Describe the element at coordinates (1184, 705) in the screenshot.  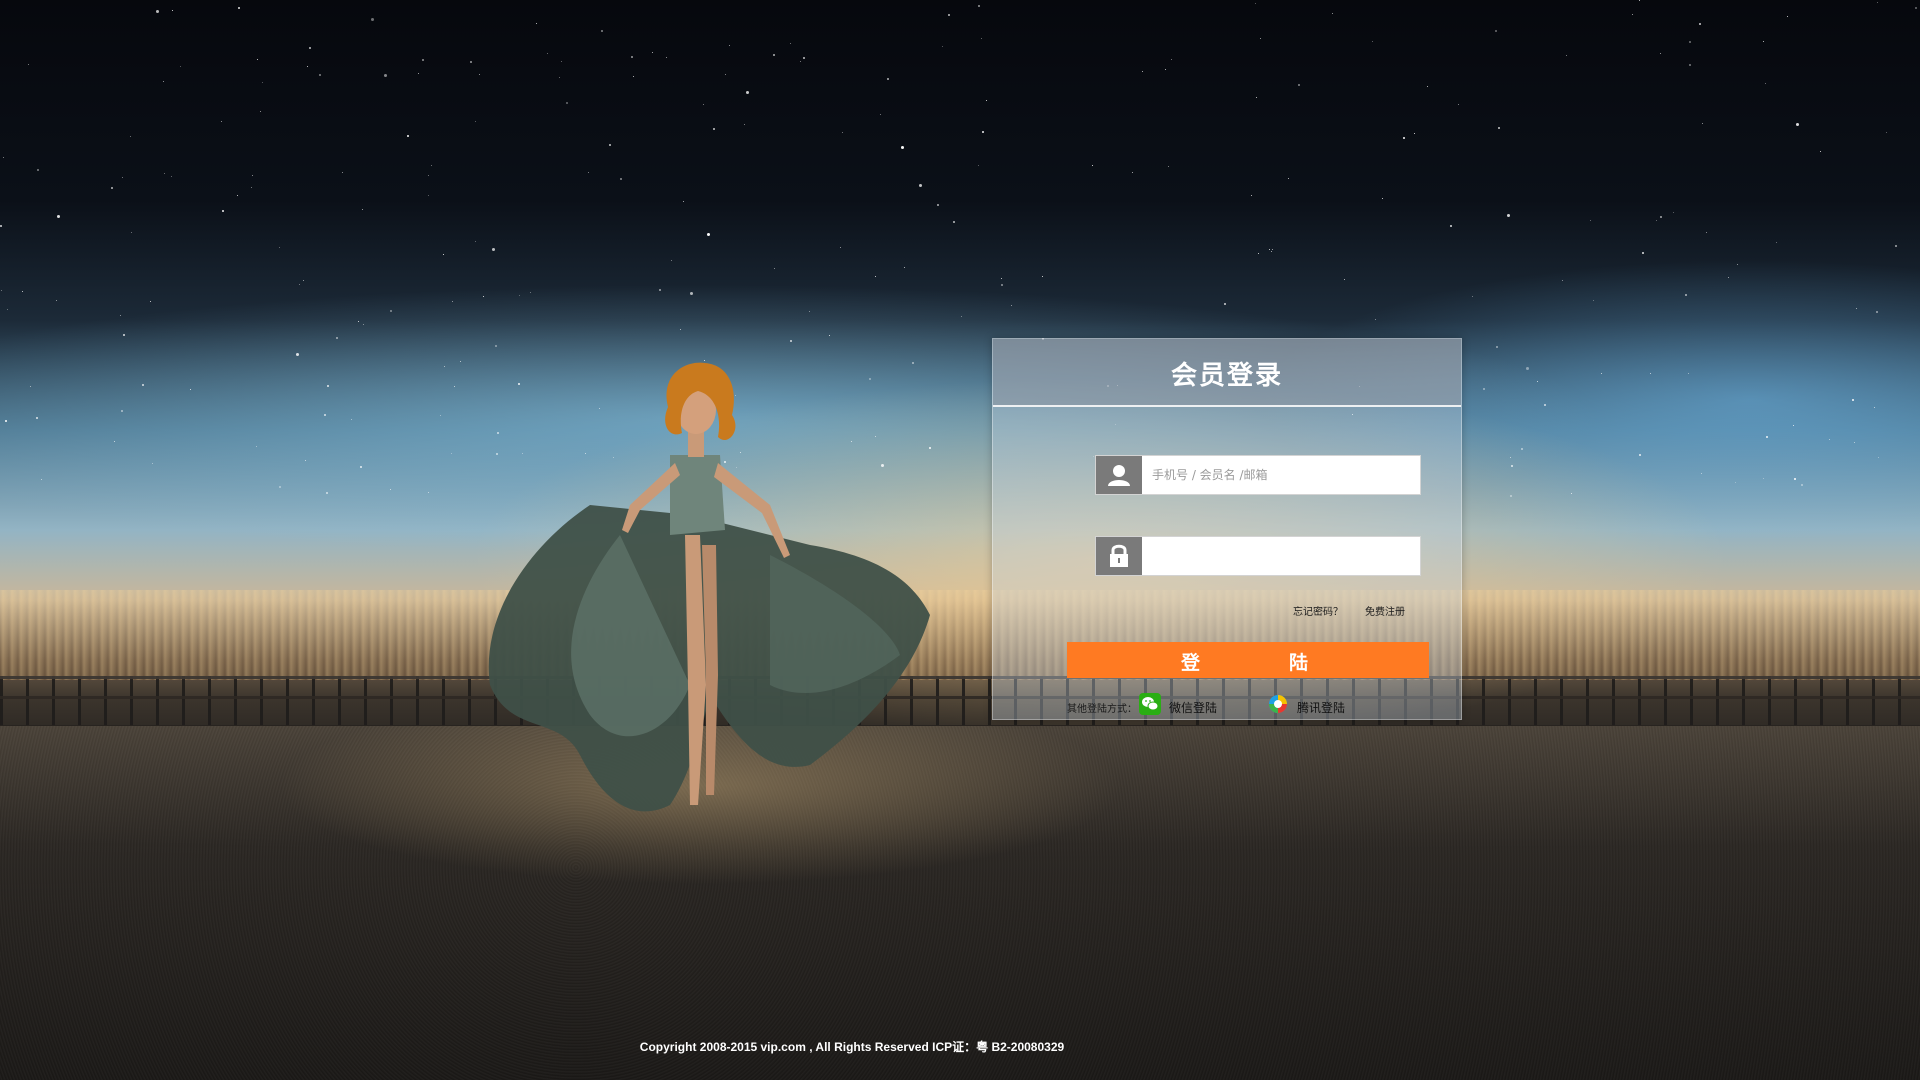
I see `wechat-login: 微信登陆` at that location.